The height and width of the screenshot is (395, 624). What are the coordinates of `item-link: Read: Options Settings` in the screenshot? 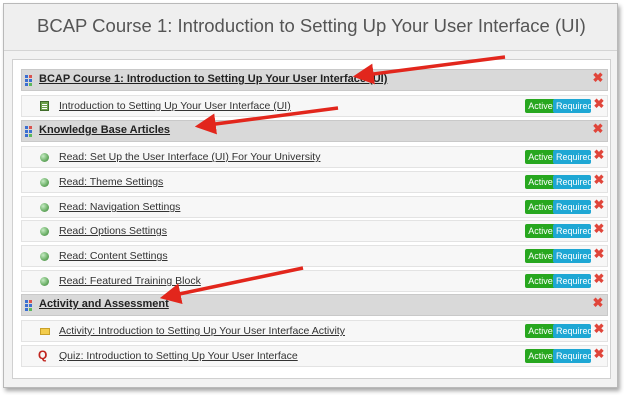 It's located at (113, 231).